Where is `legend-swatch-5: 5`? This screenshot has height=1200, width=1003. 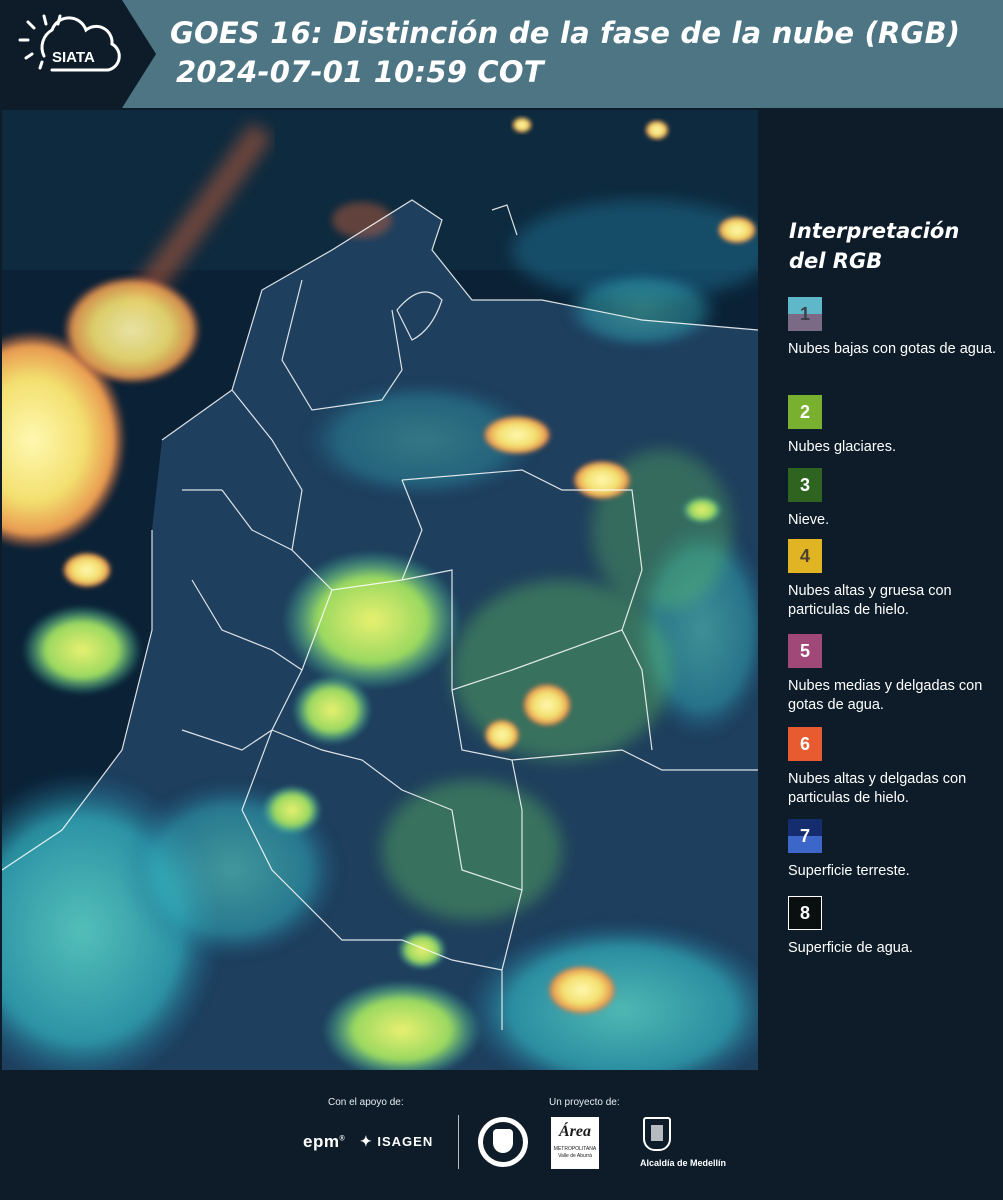 legend-swatch-5: 5 is located at coordinates (805, 651).